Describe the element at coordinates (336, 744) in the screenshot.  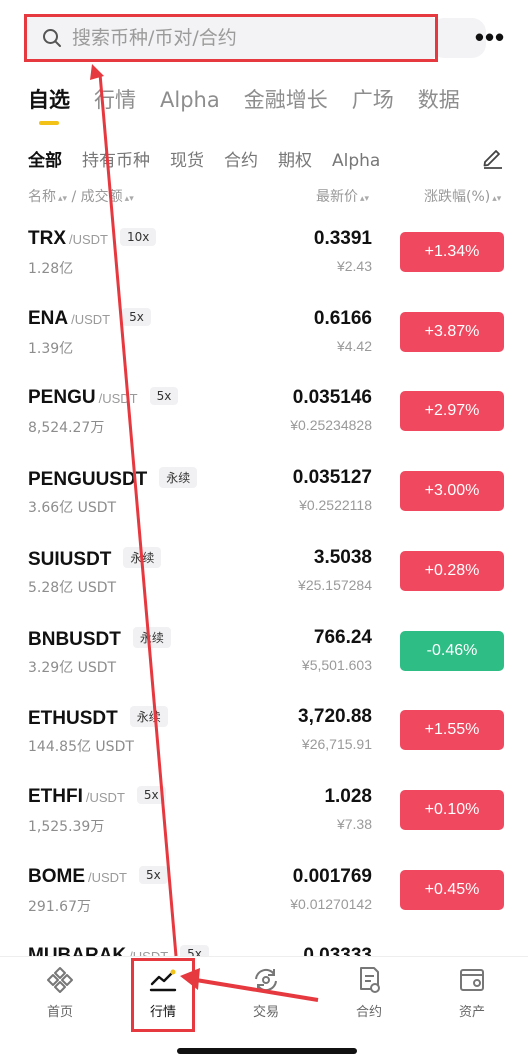
I see `cny-price: ¥26,715.91` at that location.